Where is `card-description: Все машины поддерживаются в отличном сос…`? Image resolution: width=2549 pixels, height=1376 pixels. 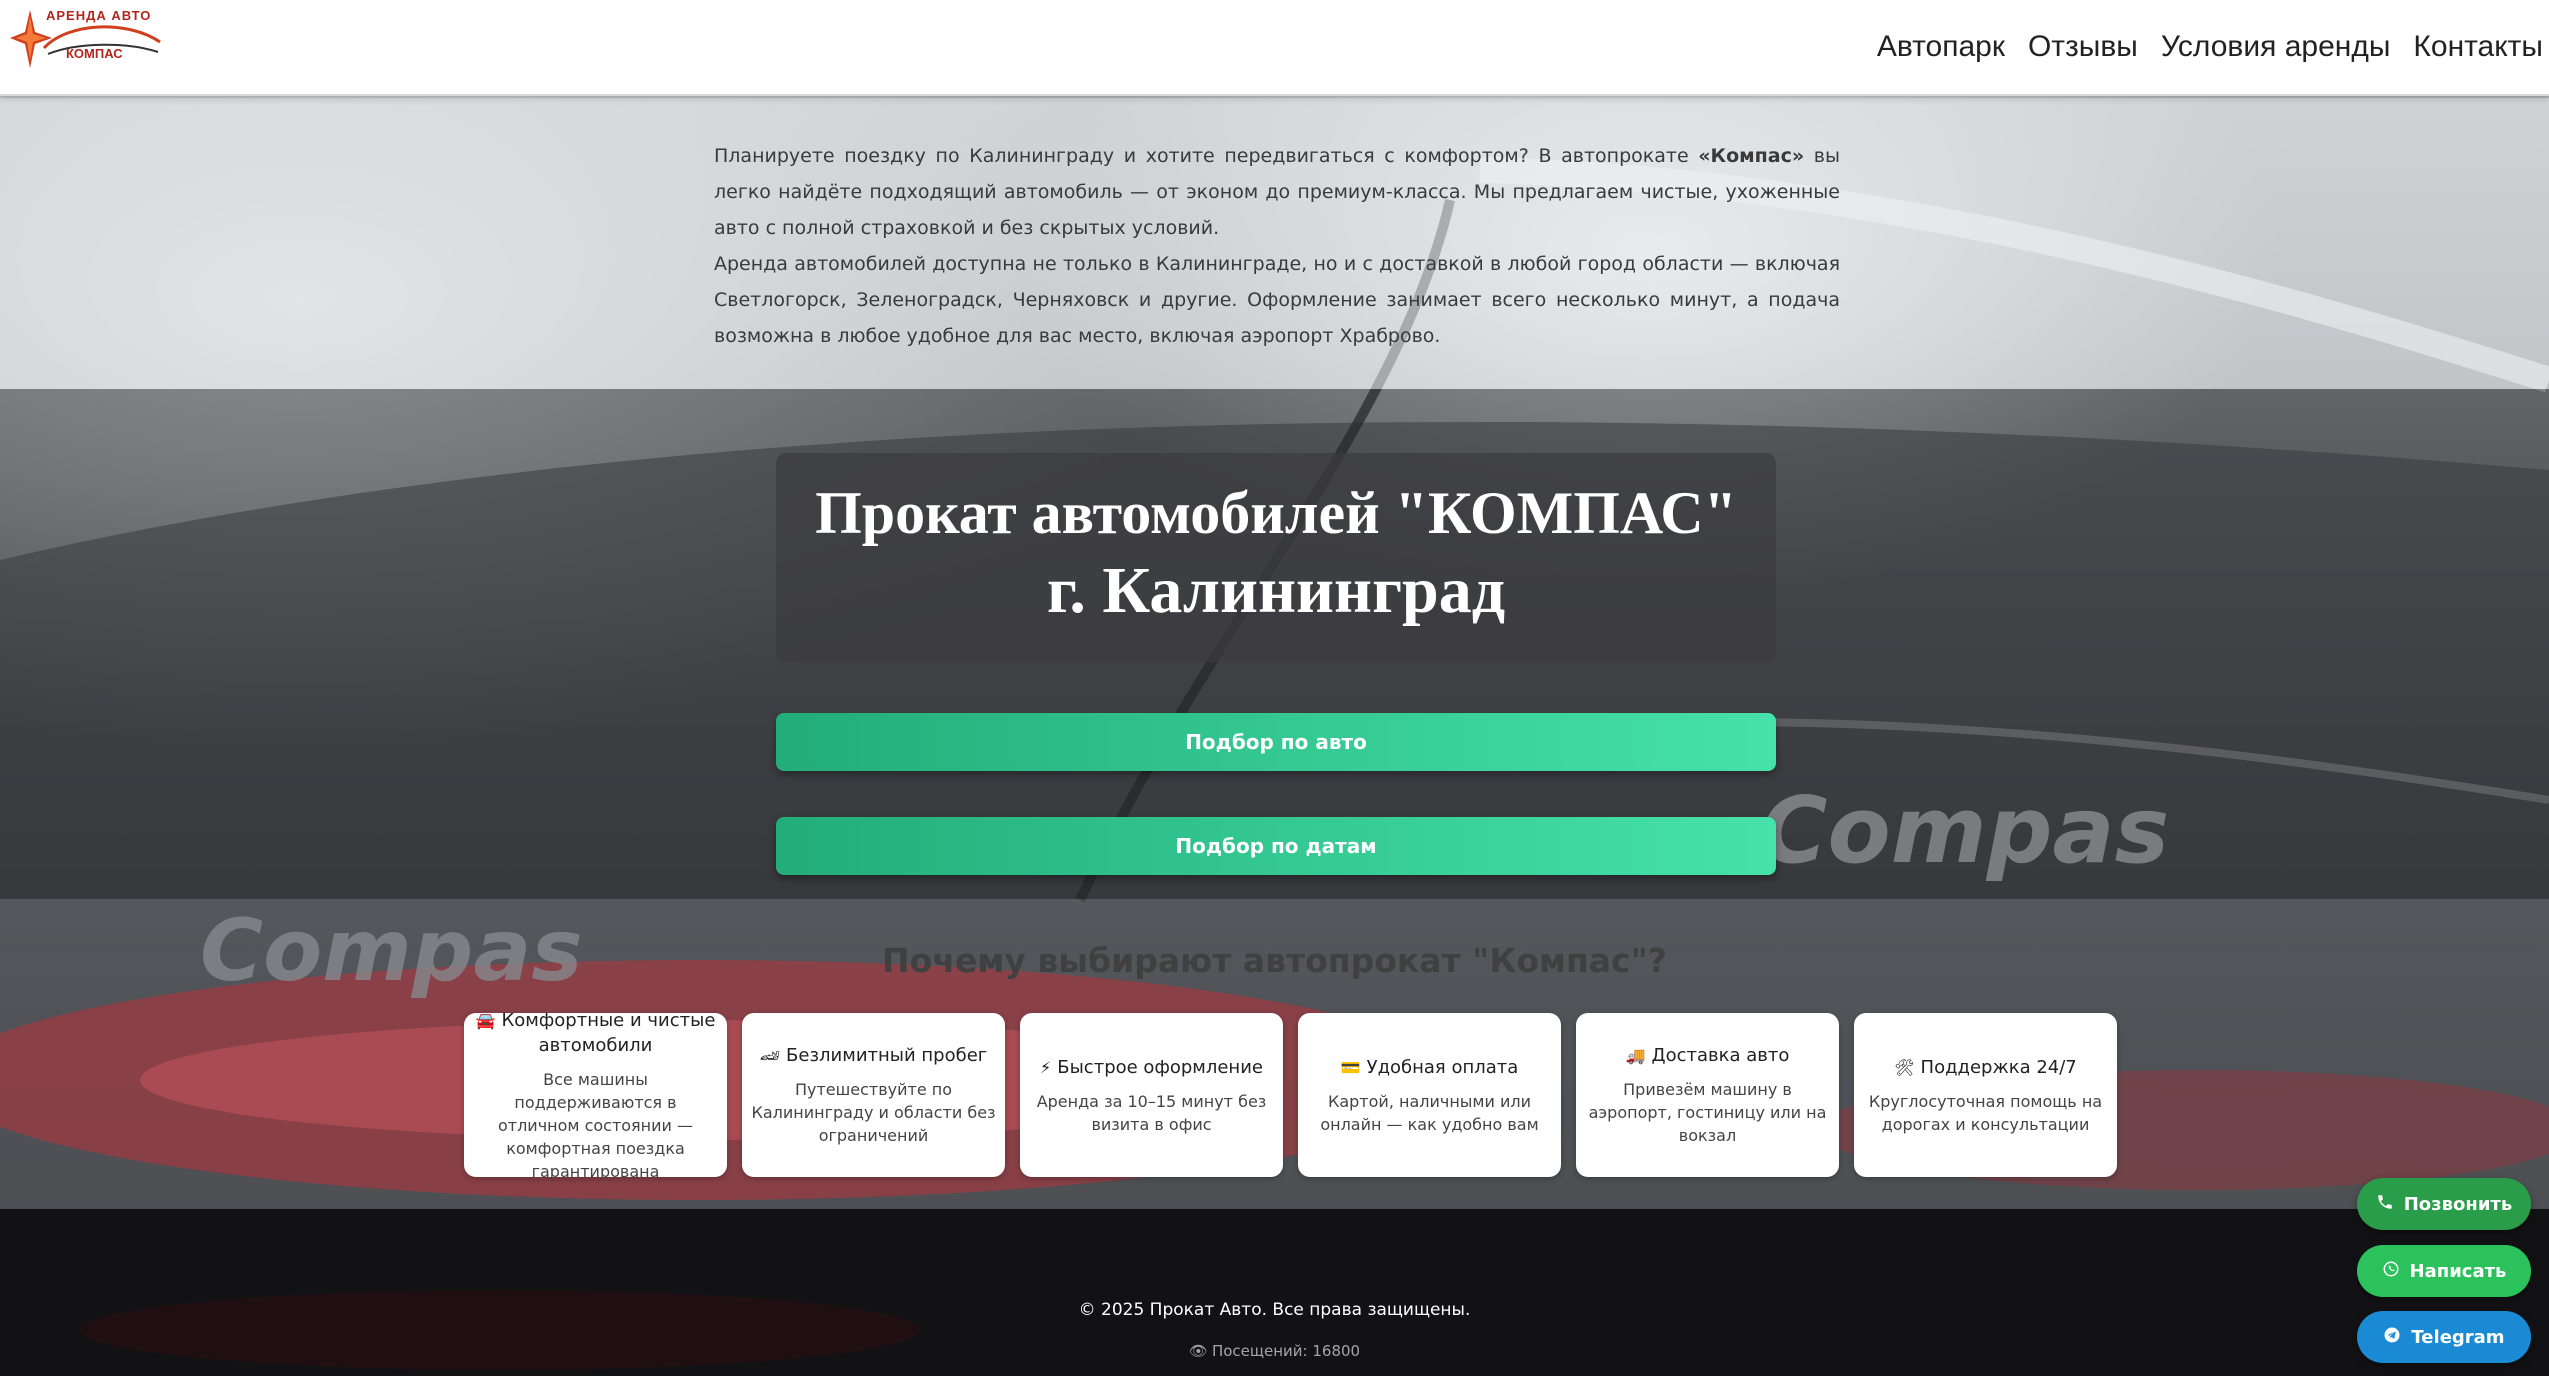
card-description: Все машины поддерживаются в отличном сос… is located at coordinates (595, 1125).